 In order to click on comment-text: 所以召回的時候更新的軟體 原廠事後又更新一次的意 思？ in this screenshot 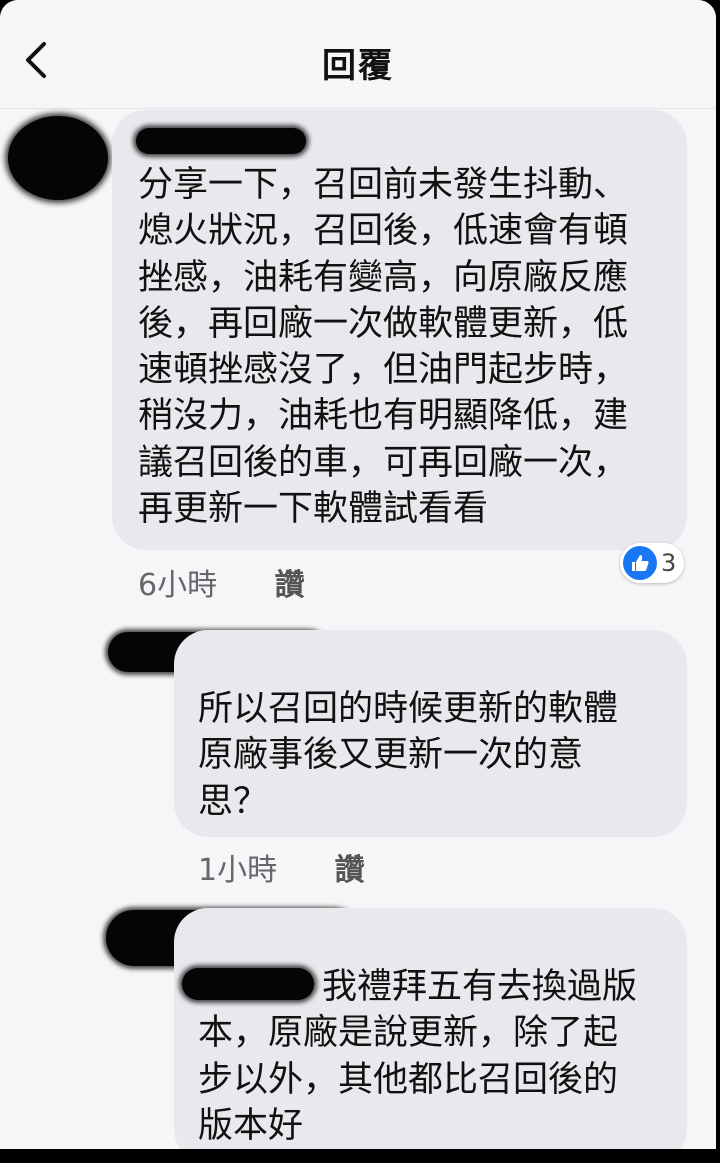, I will do `click(408, 755)`.